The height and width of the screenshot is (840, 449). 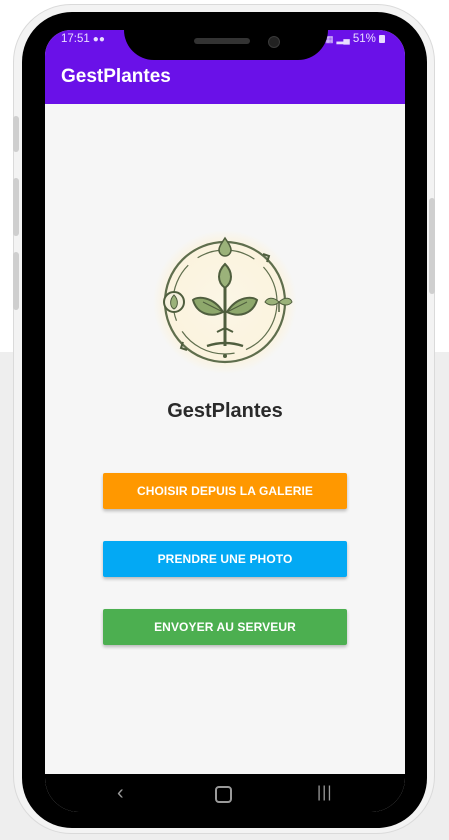 What do you see at coordinates (16, 281) in the screenshot?
I see `volume-down-button` at bounding box center [16, 281].